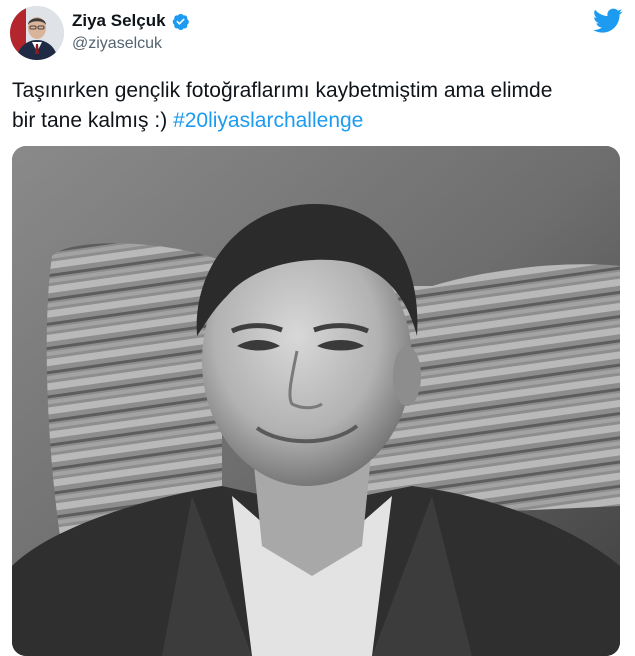 The image size is (635, 656). I want to click on author-handle: @ziyaselcuk, so click(117, 44).